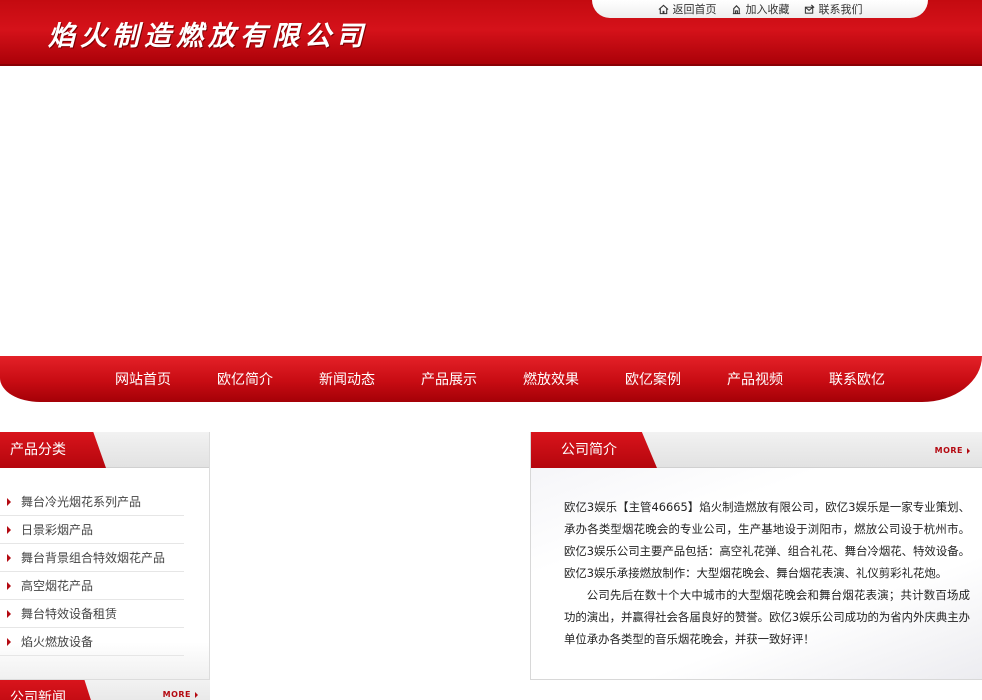  What do you see at coordinates (767, 9) in the screenshot?
I see `bookmark-link-label: 加入收藏` at bounding box center [767, 9].